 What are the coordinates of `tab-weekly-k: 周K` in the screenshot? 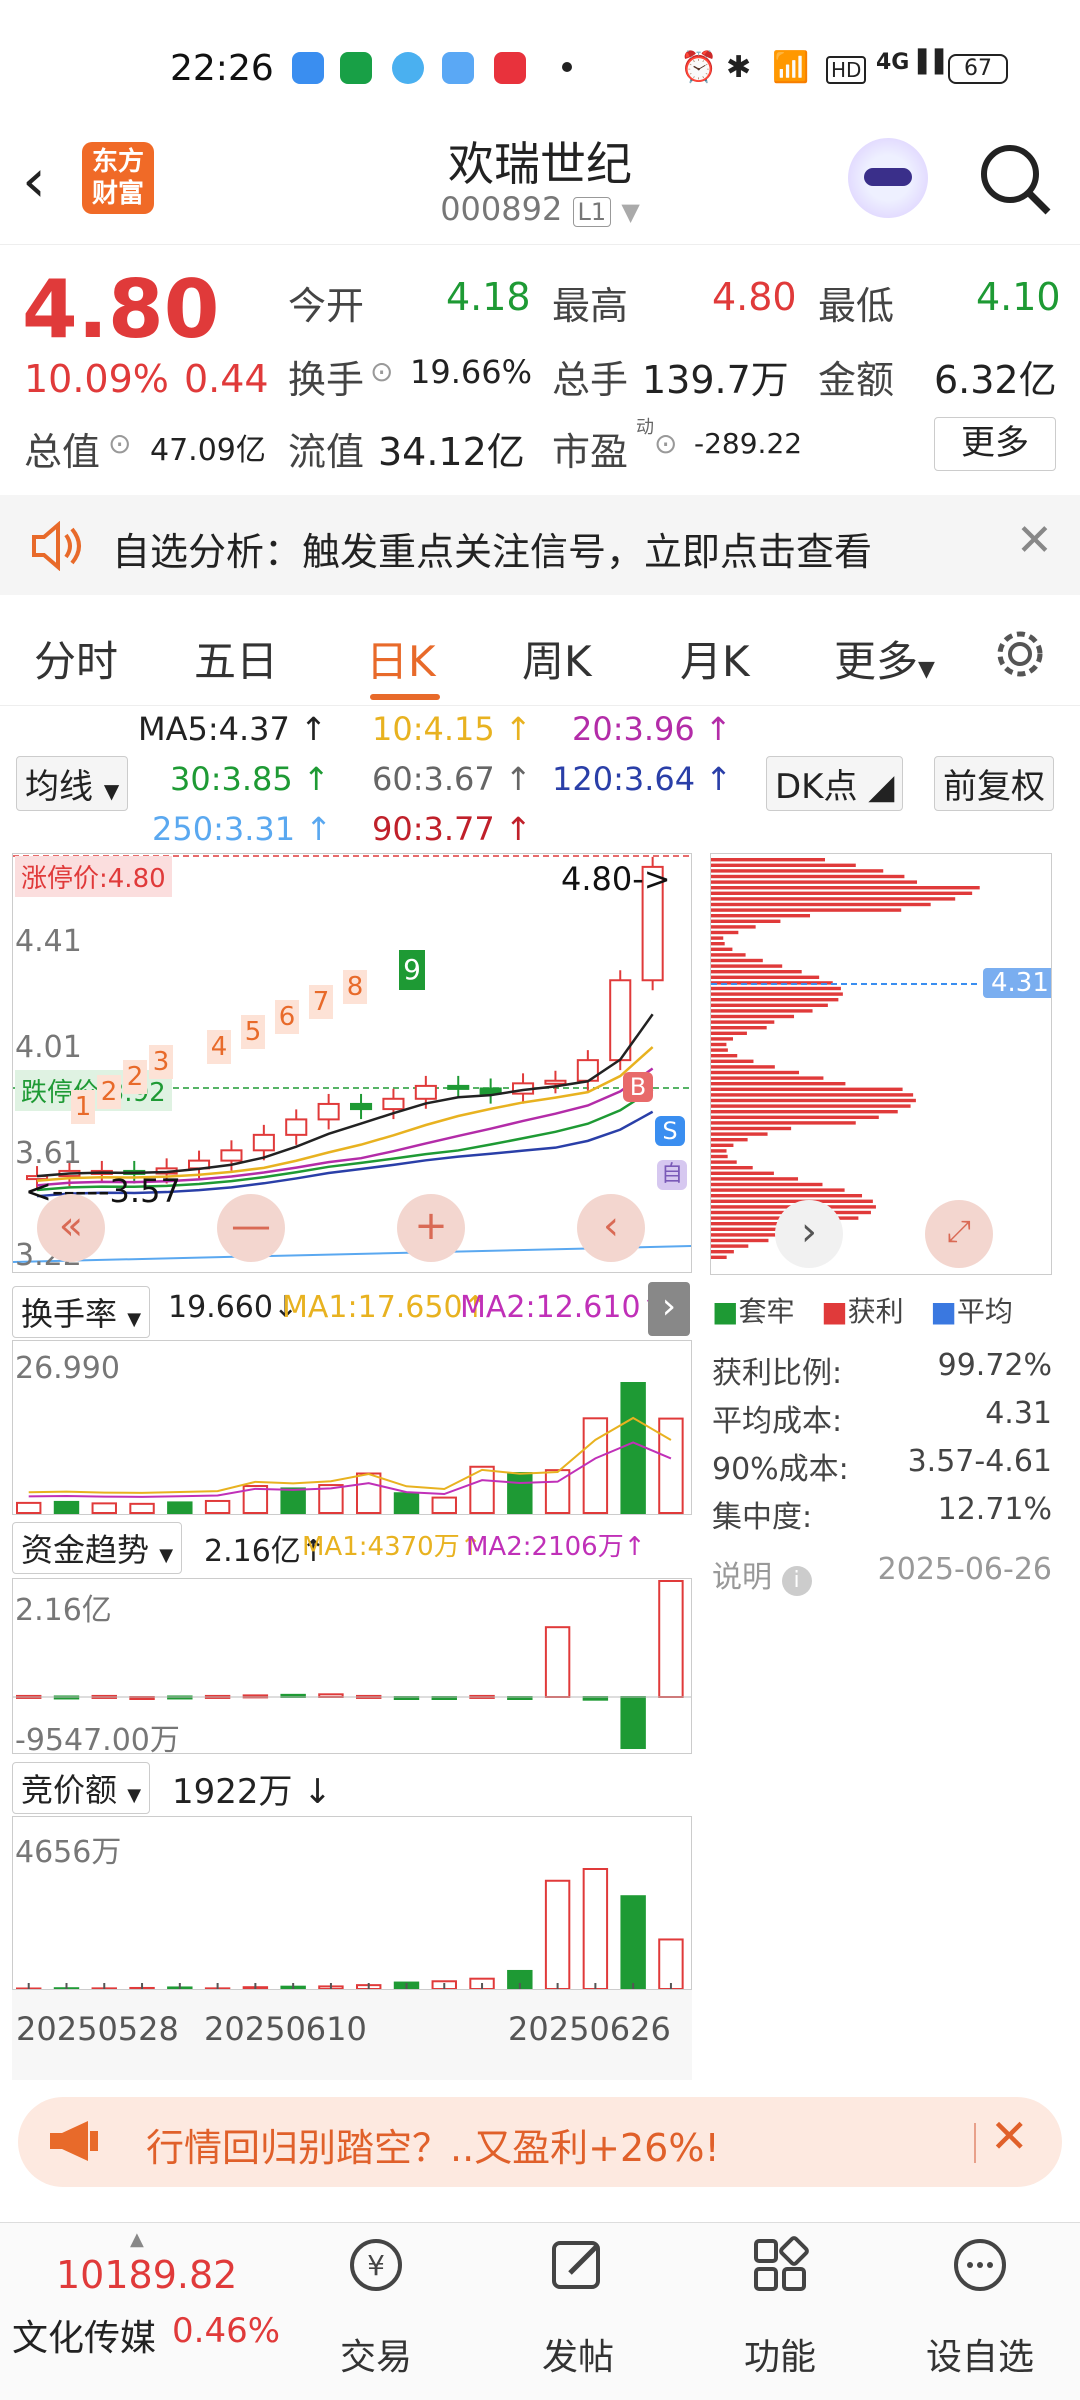 It's located at (557, 658).